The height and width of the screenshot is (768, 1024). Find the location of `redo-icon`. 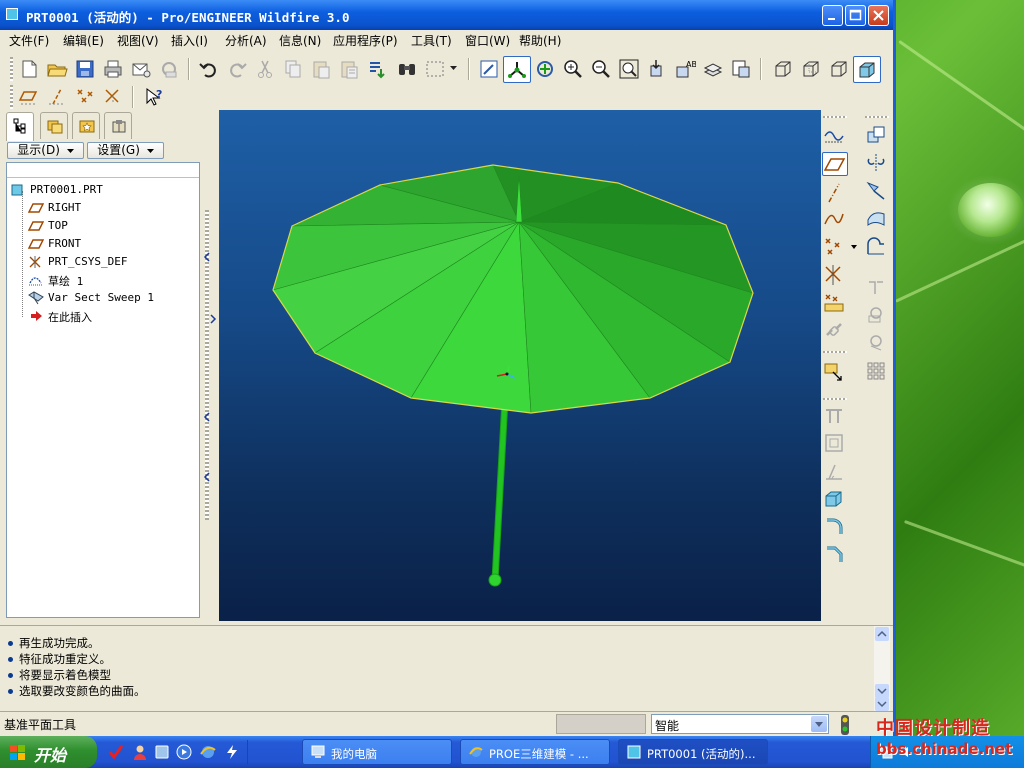

redo-icon is located at coordinates (237, 69).